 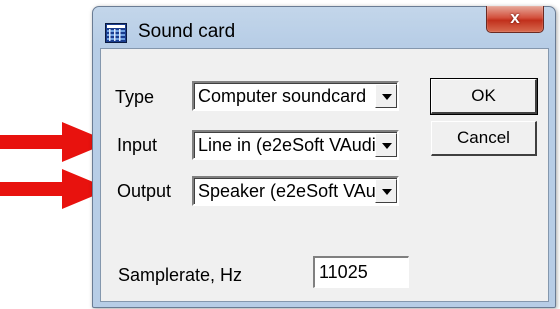 What do you see at coordinates (135, 97) in the screenshot?
I see `type-label: Type` at bounding box center [135, 97].